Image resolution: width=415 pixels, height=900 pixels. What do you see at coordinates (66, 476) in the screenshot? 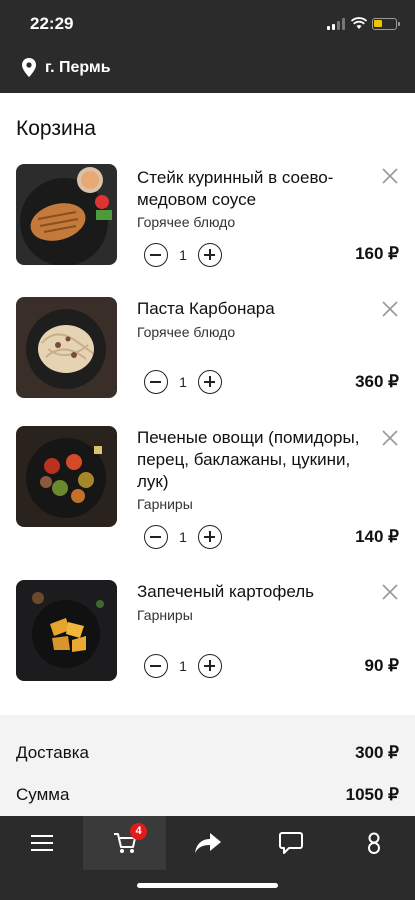
I see `baked-vegetables-image` at bounding box center [66, 476].